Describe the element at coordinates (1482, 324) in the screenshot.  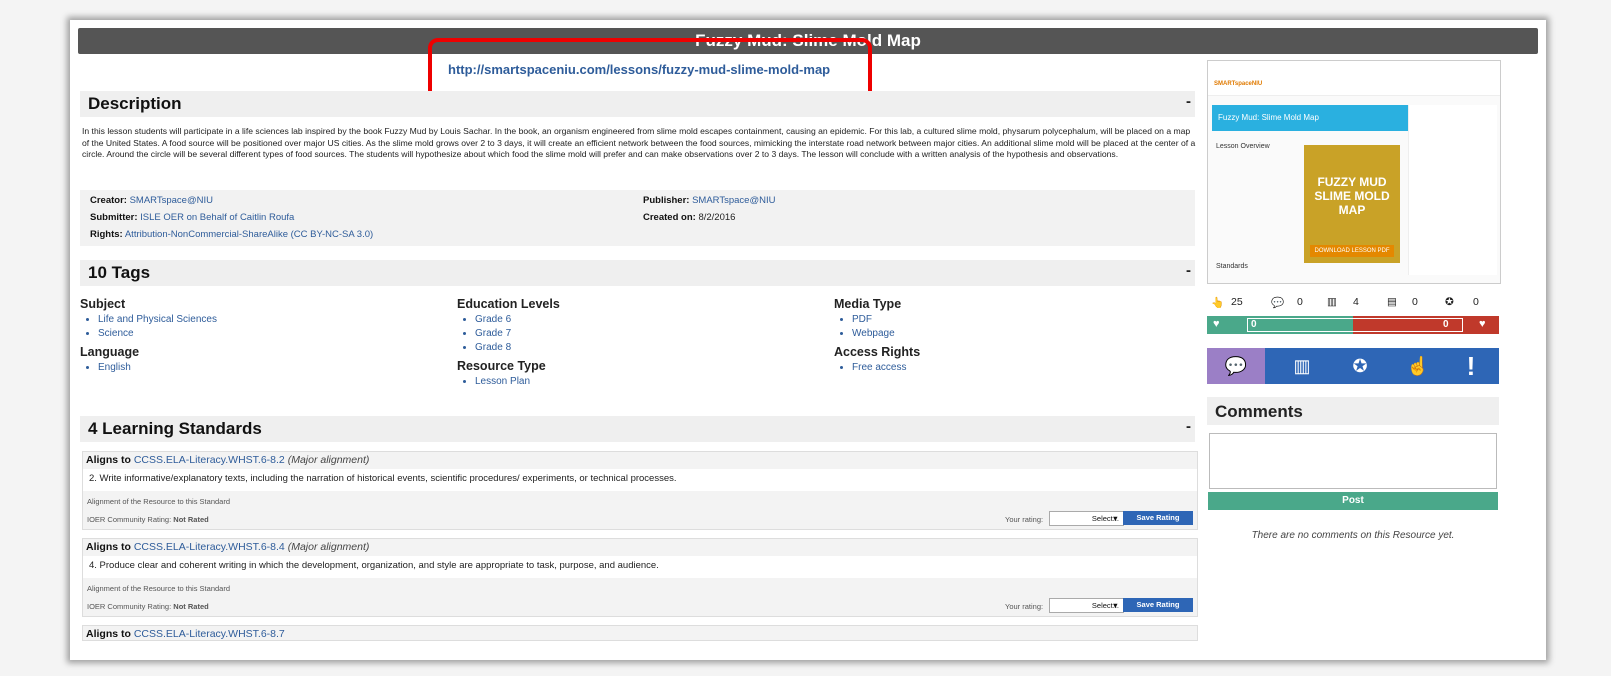
I see `dislike-icon: ♥` at that location.